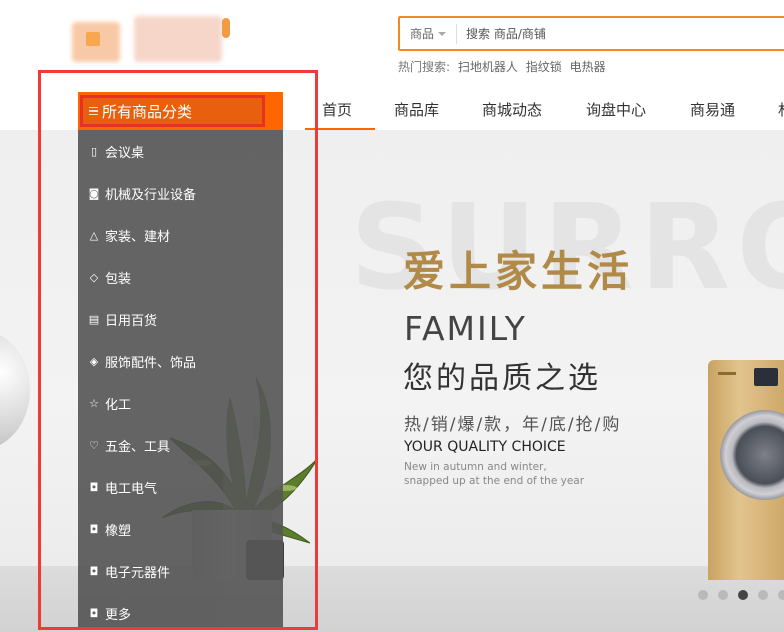 This screenshot has height=632, width=784. I want to click on search-box: 商品, so click(591, 33).